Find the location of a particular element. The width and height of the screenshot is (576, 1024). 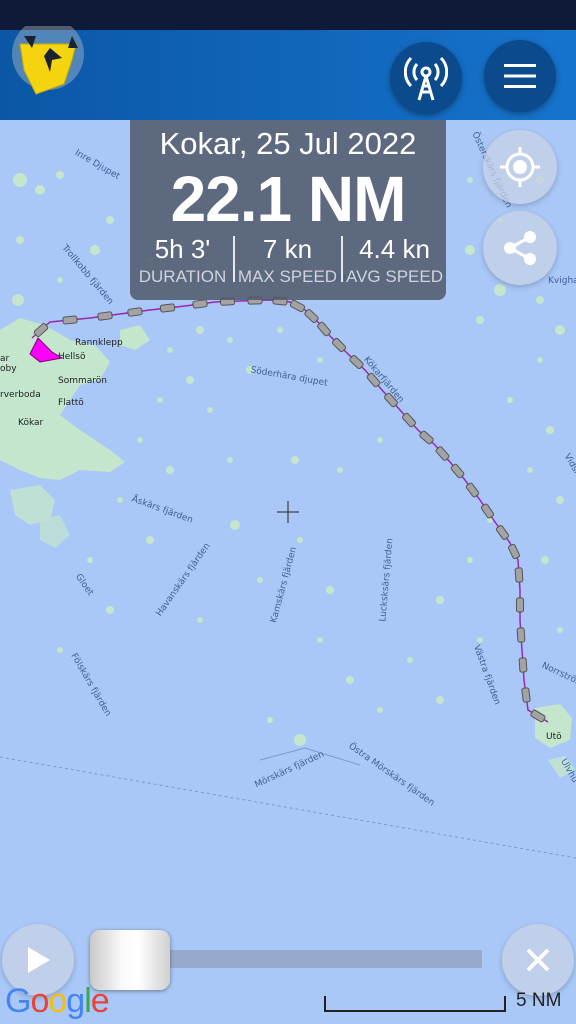

stat-label: DURATION is located at coordinates (182, 276).